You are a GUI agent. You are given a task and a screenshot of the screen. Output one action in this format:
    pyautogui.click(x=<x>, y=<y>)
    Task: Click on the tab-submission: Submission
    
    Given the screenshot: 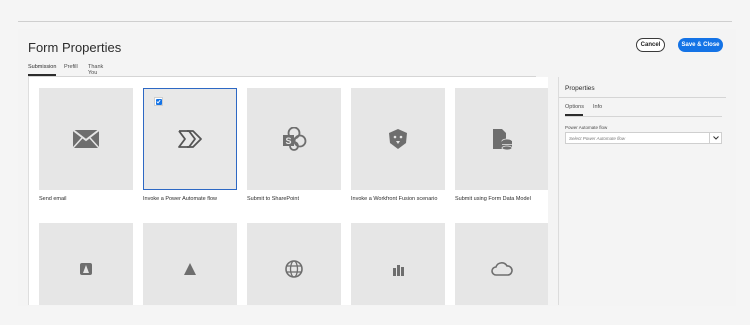 What is the action you would take?
    pyautogui.click(x=42, y=67)
    